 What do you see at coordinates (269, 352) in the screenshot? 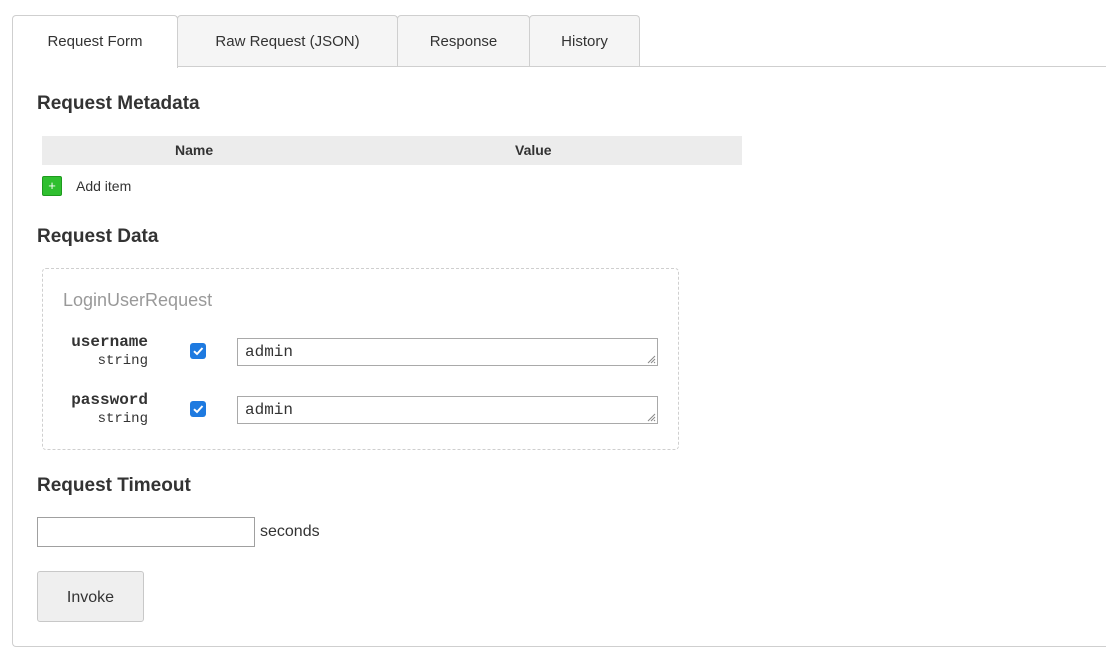
I see `username-value: admin` at bounding box center [269, 352].